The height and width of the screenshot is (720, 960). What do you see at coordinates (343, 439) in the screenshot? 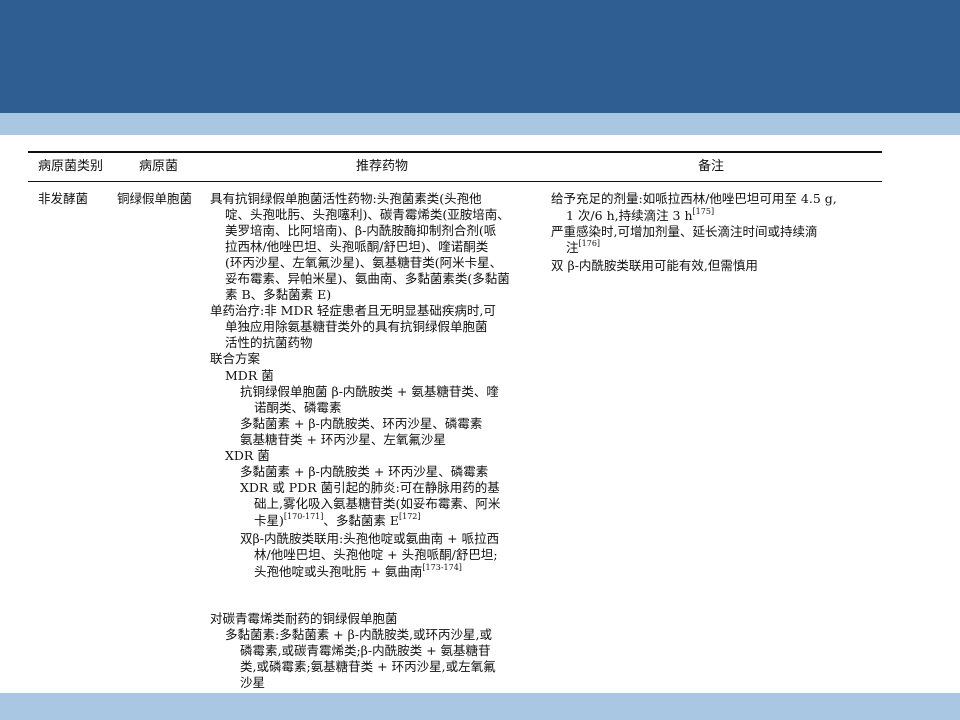
I see `drug-line: 氨基糖苷类 + 环丙沙星、左氧氟沙星` at bounding box center [343, 439].